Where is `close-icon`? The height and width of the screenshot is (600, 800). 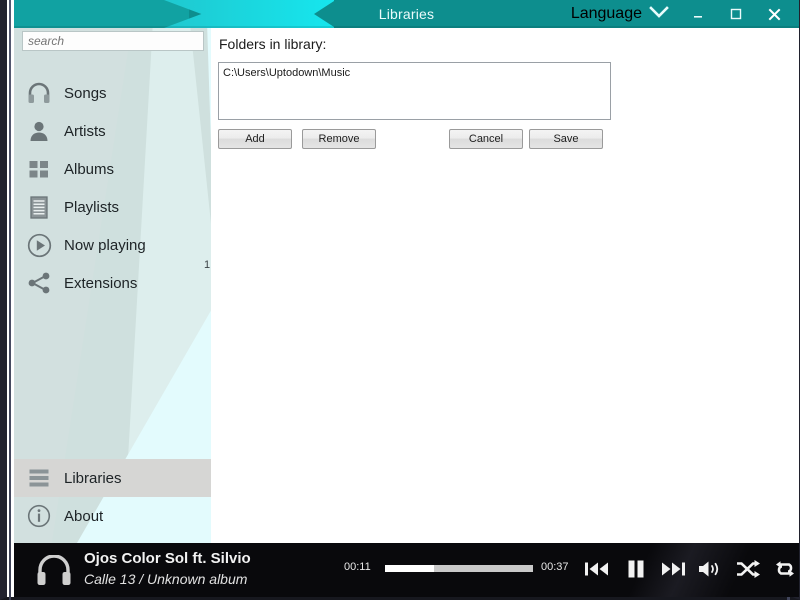 close-icon is located at coordinates (774, 14).